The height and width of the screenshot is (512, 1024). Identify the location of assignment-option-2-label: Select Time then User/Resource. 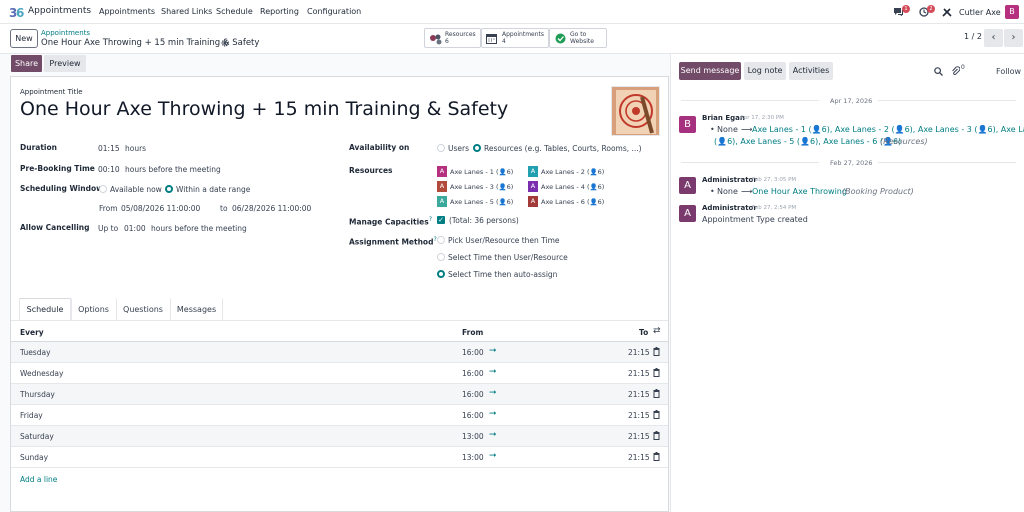
(508, 257).